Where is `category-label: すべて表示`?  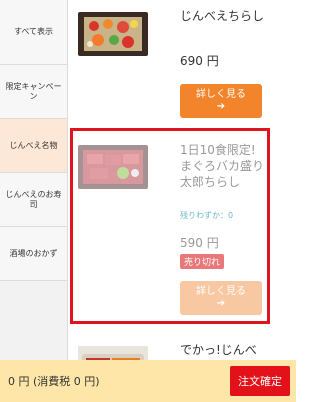
category-label: すべて表示 is located at coordinates (33, 31).